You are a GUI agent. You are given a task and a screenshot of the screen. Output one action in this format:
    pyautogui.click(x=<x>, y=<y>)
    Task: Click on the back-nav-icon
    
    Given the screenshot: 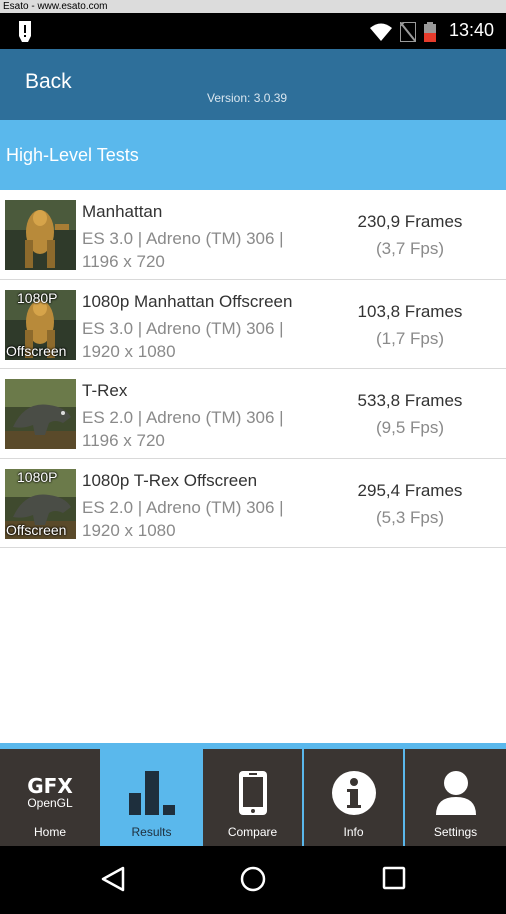 What is the action you would take?
    pyautogui.click(x=113, y=879)
    